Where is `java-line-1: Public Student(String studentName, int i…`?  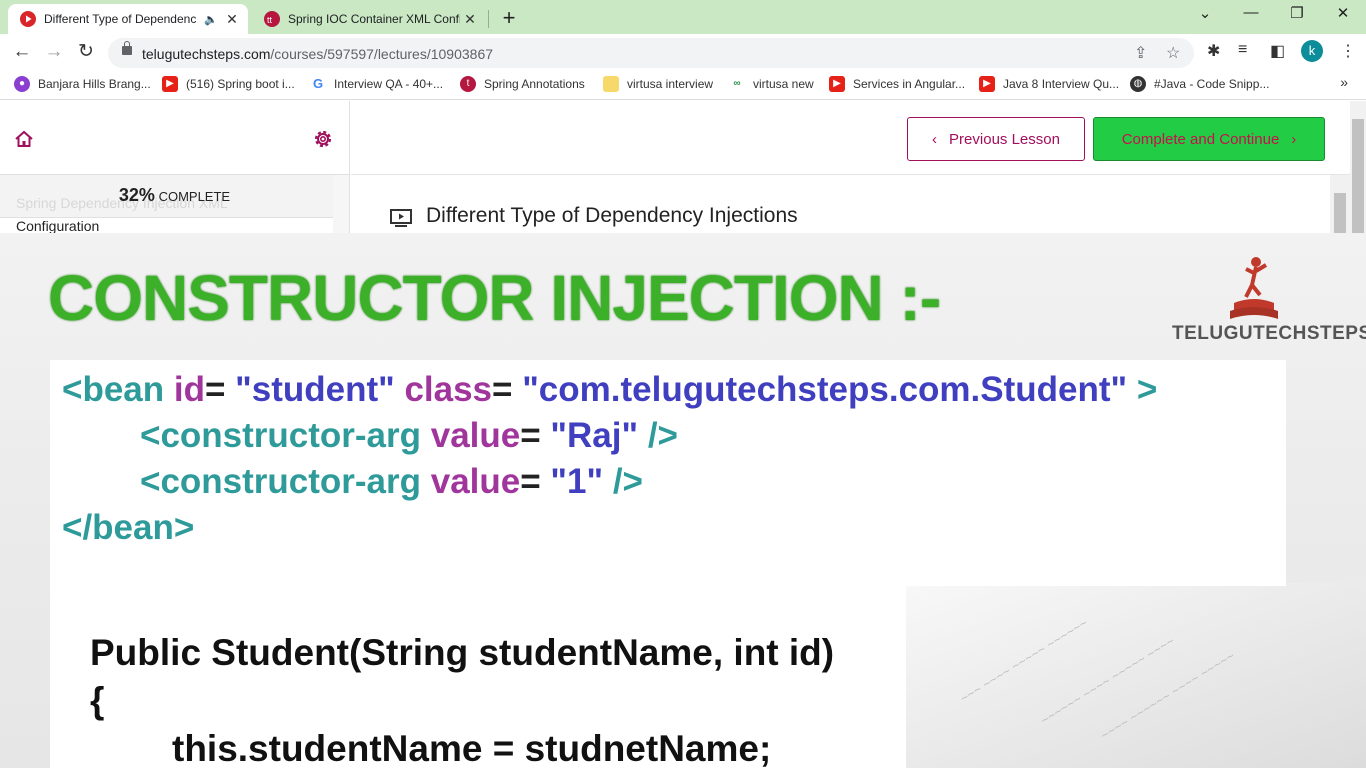 java-line-1: Public Student(String studentName, int i… is located at coordinates (462, 652).